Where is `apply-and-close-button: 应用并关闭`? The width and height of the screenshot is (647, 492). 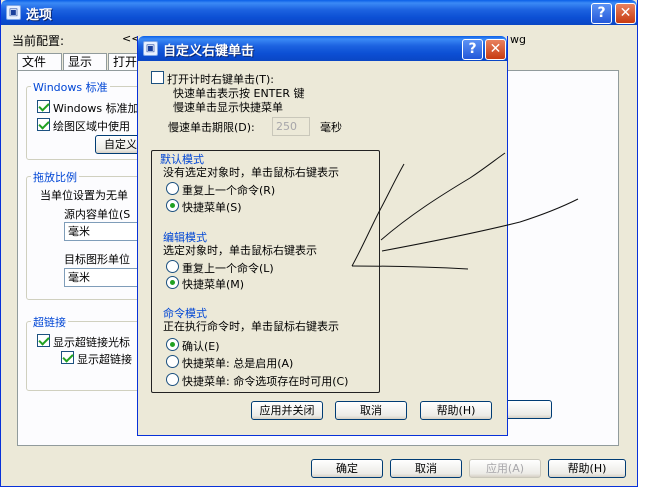 apply-and-close-button: 应用并关闭 is located at coordinates (287, 410).